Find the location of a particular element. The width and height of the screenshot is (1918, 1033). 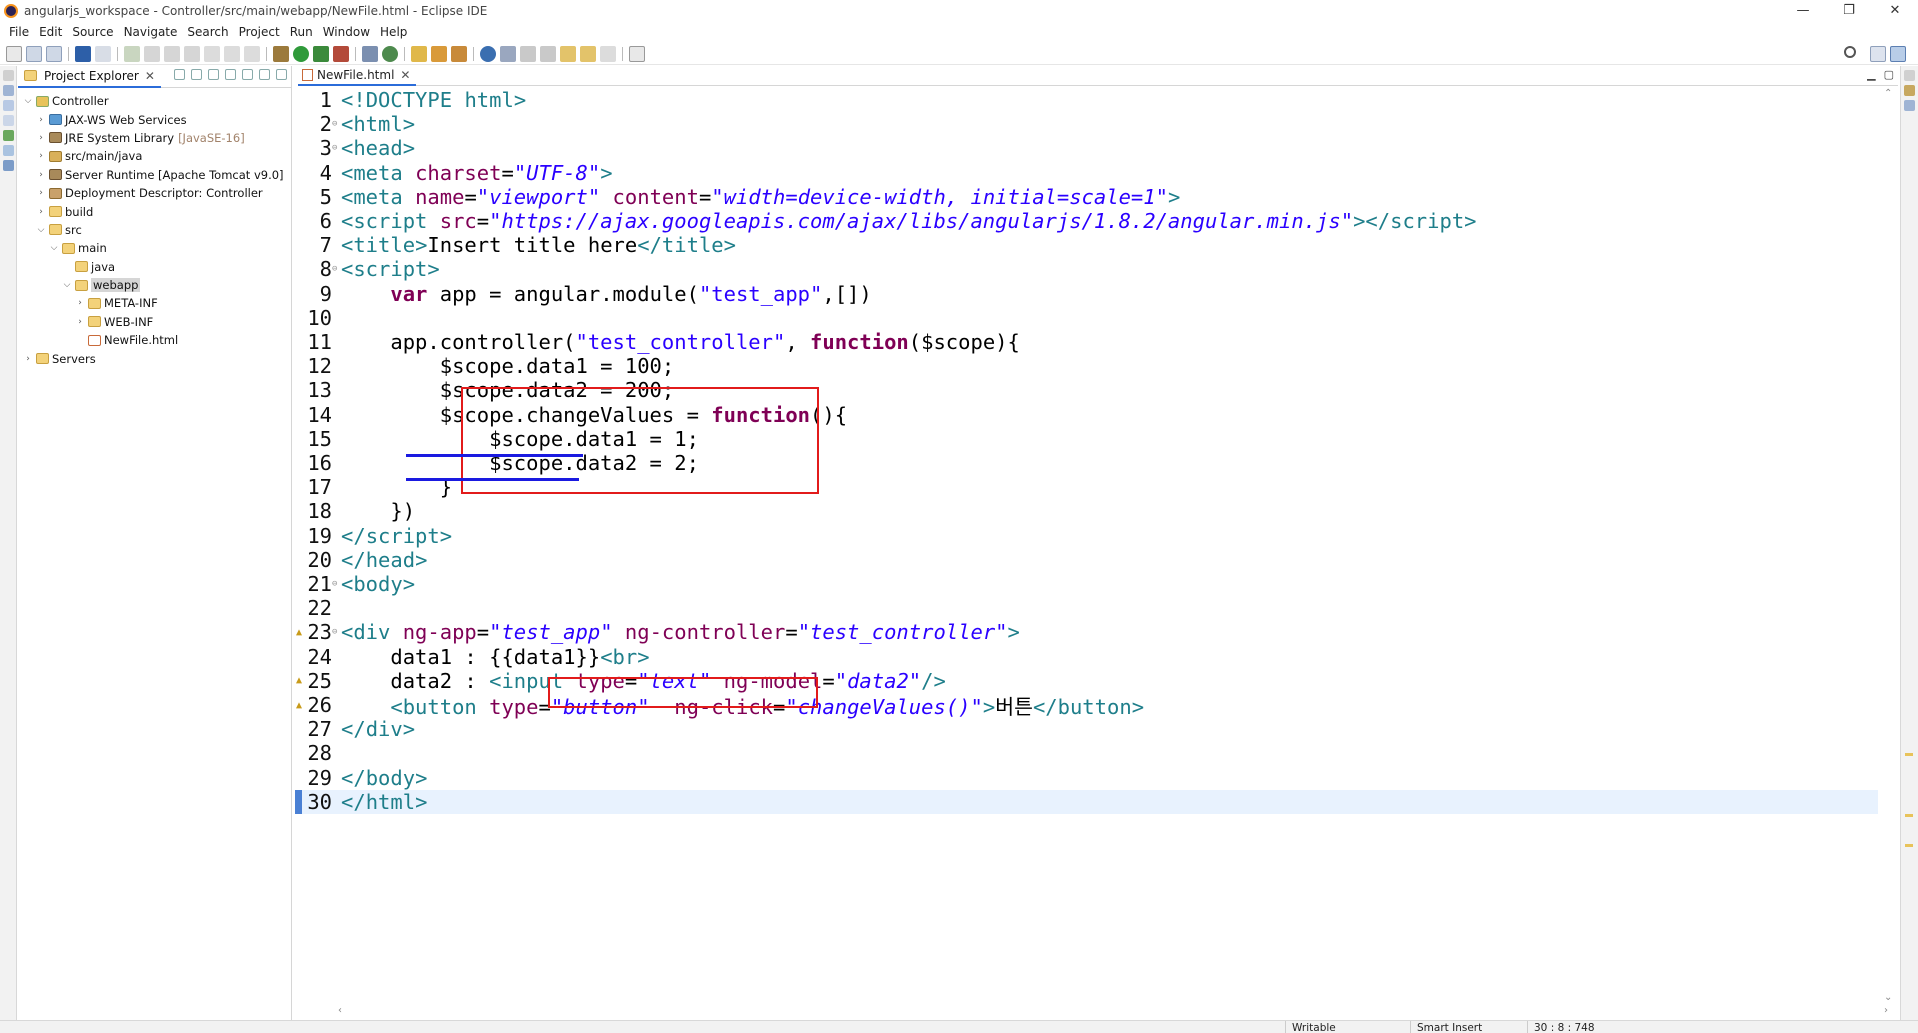

open-perspective-icon is located at coordinates (637, 53).